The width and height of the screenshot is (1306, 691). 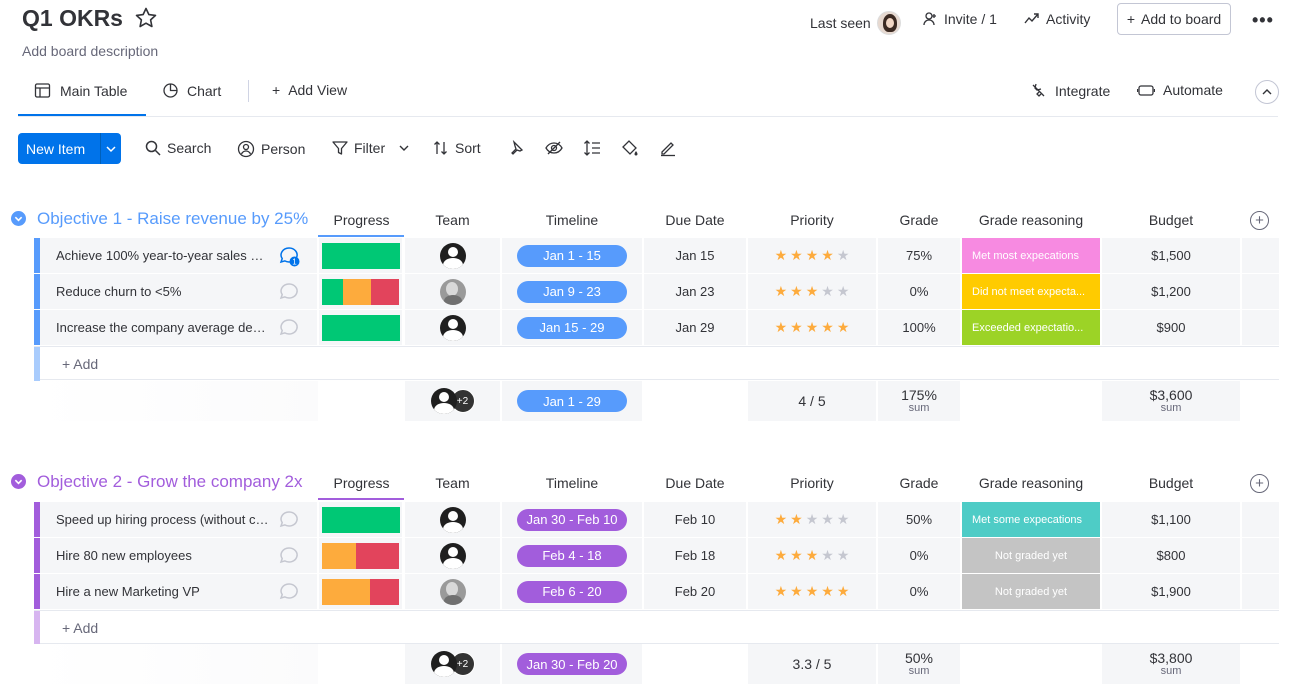 I want to click on add-view-button: + Add View, so click(x=309, y=90).